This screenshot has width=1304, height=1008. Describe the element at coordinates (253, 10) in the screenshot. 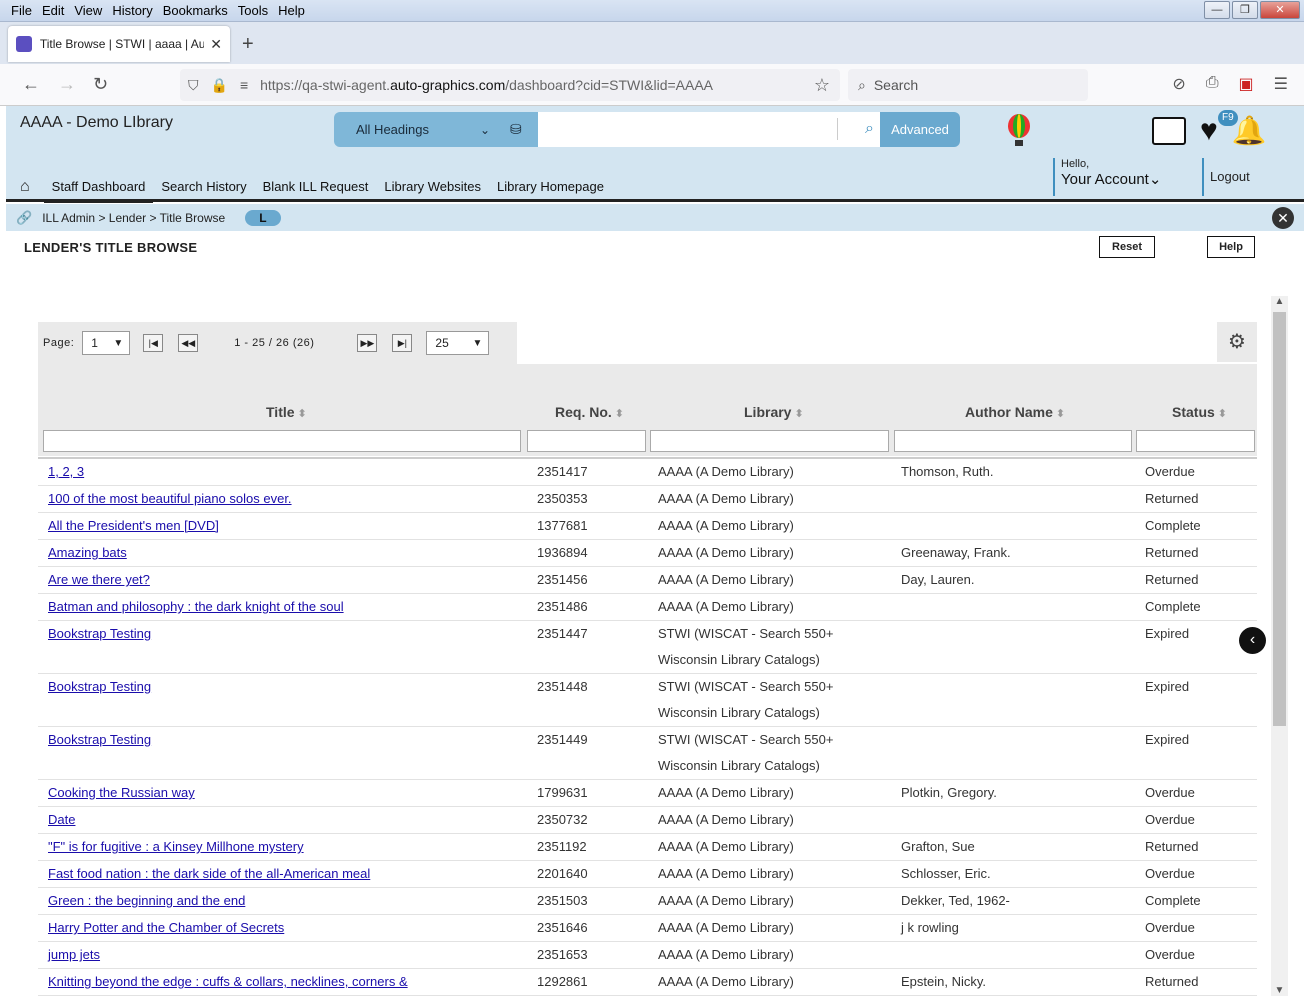

I see `menu-tools: Tools` at that location.